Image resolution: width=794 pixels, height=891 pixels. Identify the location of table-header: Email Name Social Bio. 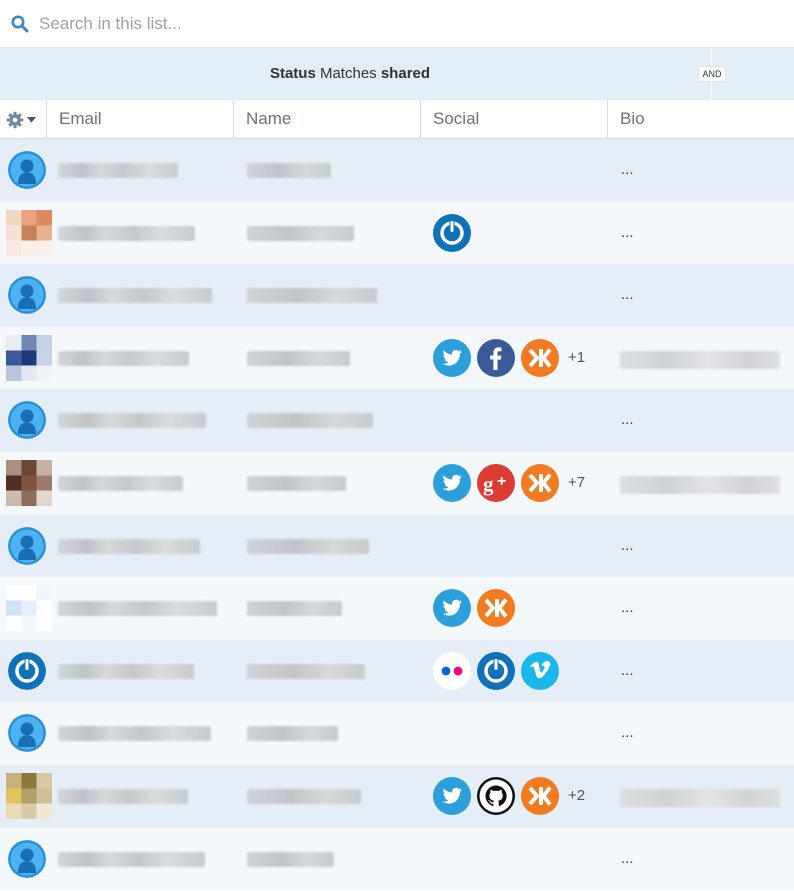
(397, 119).